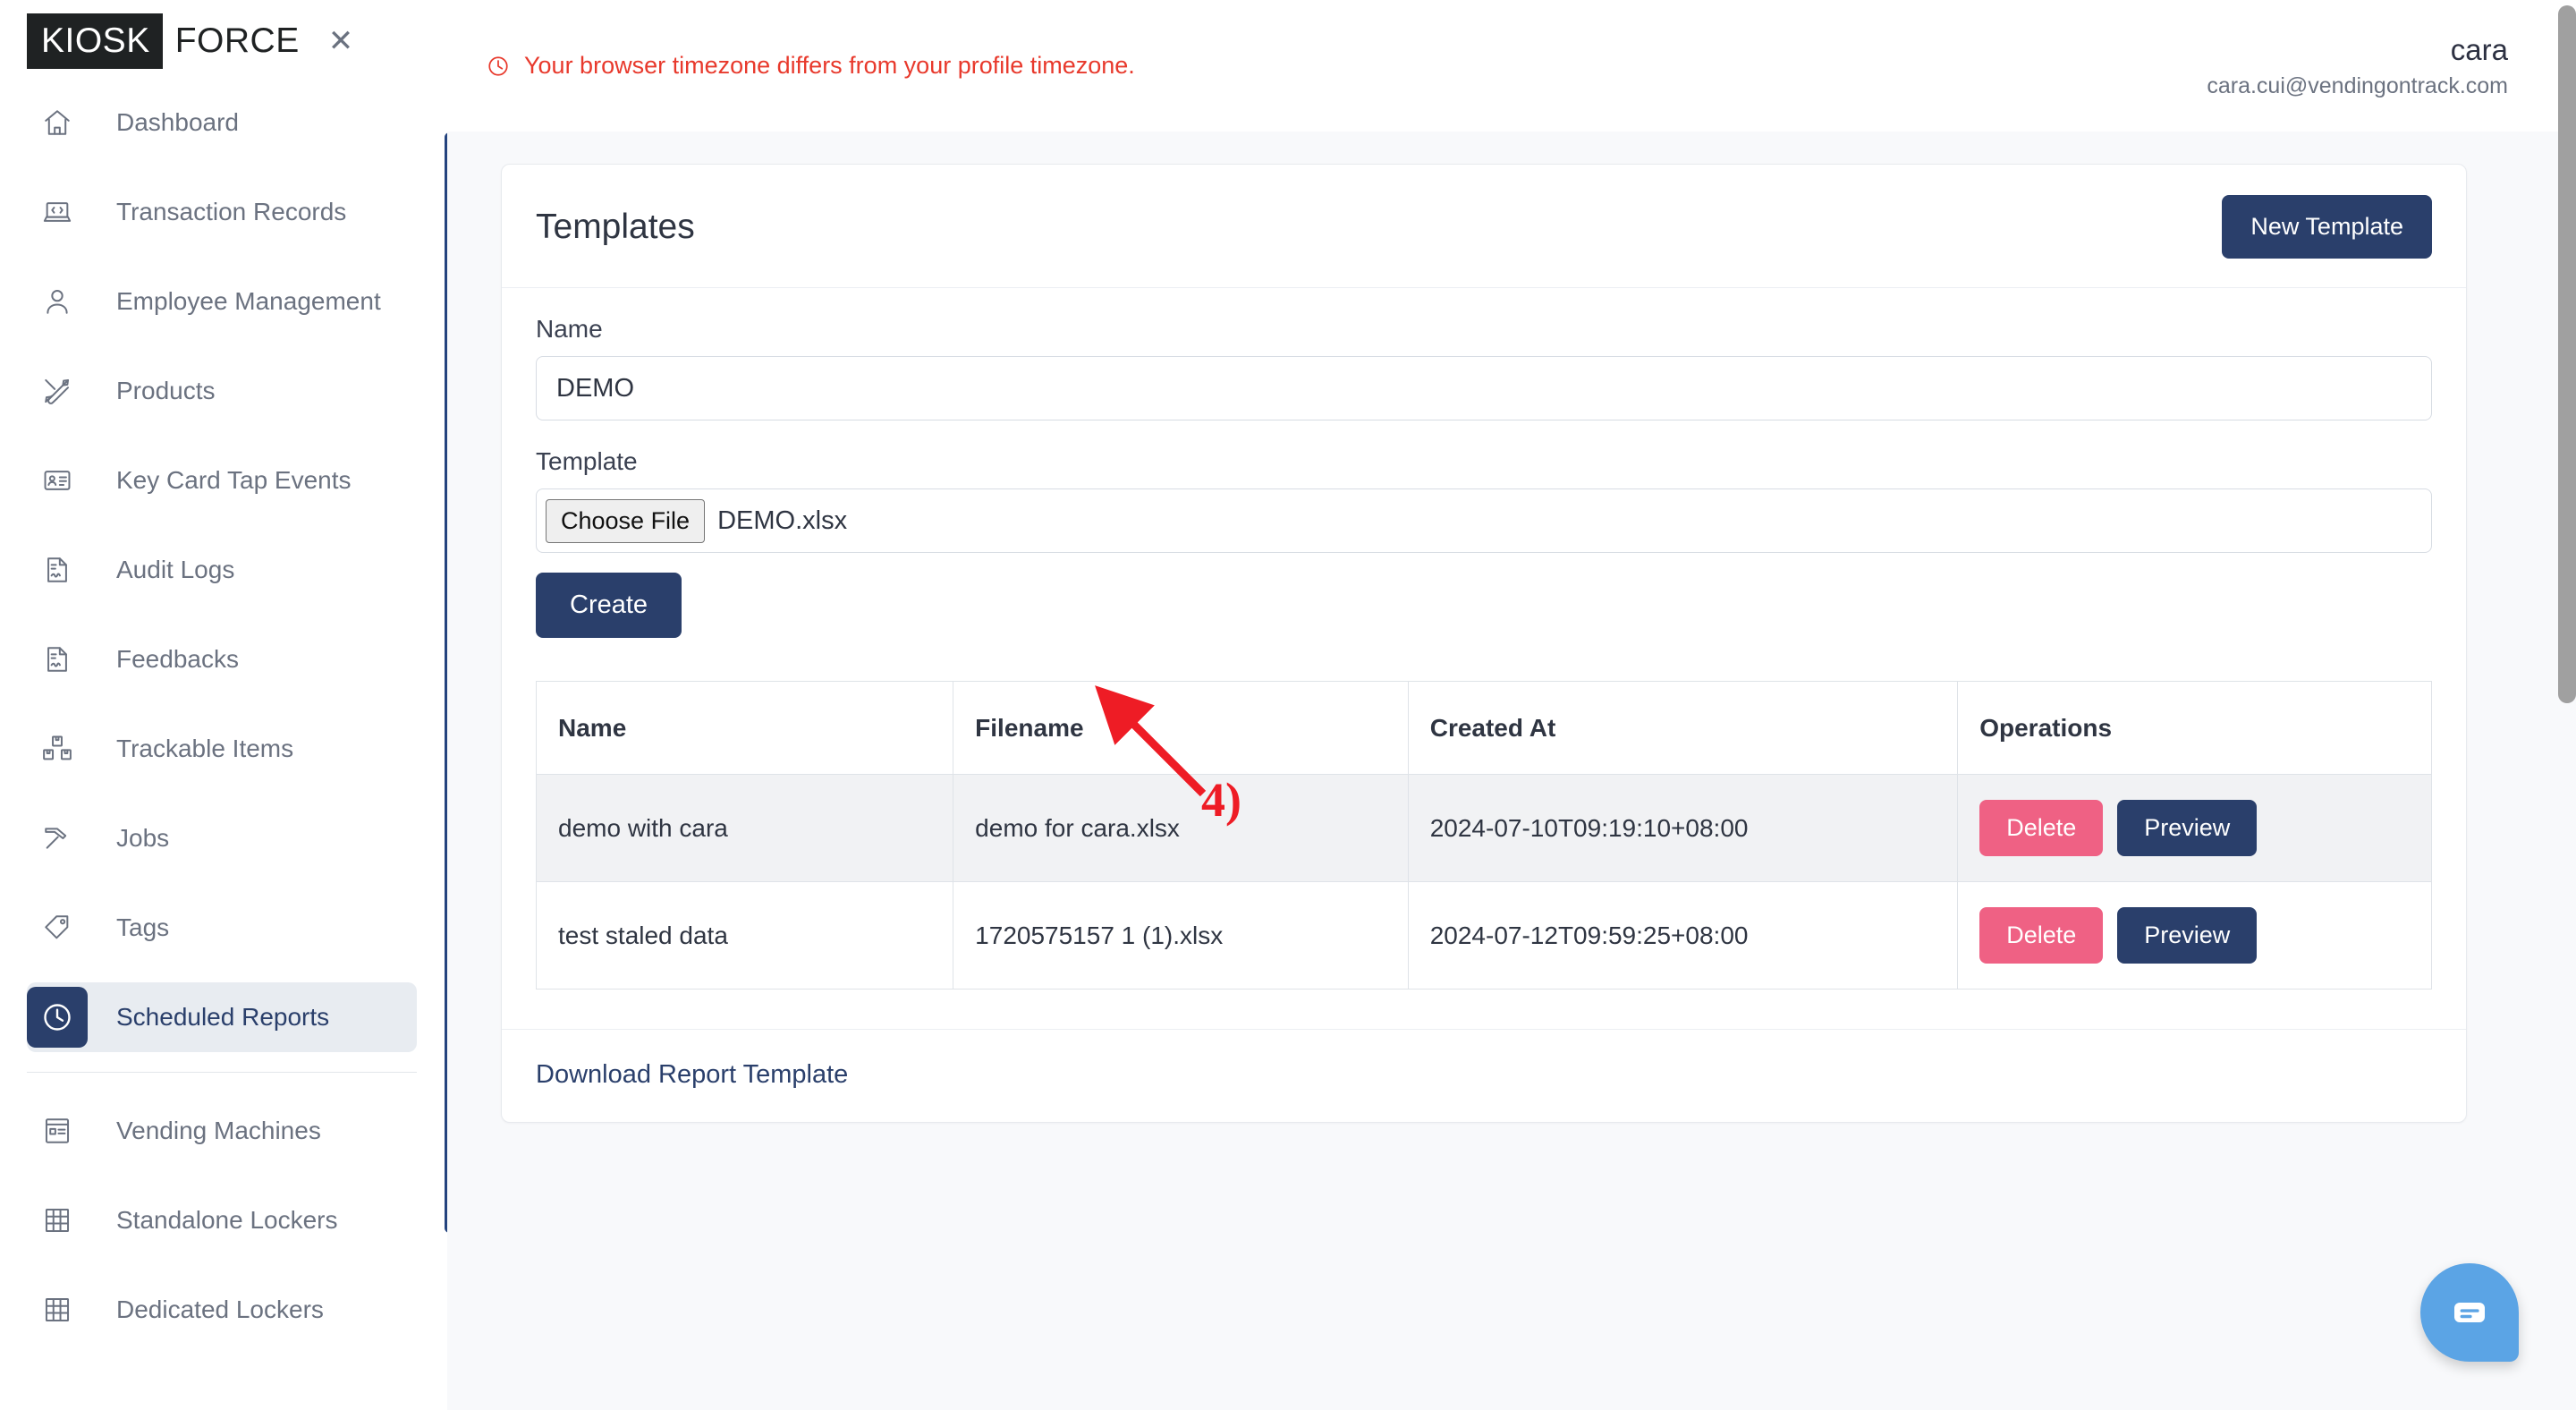 This screenshot has width=2576, height=1410. What do you see at coordinates (57, 302) in the screenshot?
I see `user-icon` at bounding box center [57, 302].